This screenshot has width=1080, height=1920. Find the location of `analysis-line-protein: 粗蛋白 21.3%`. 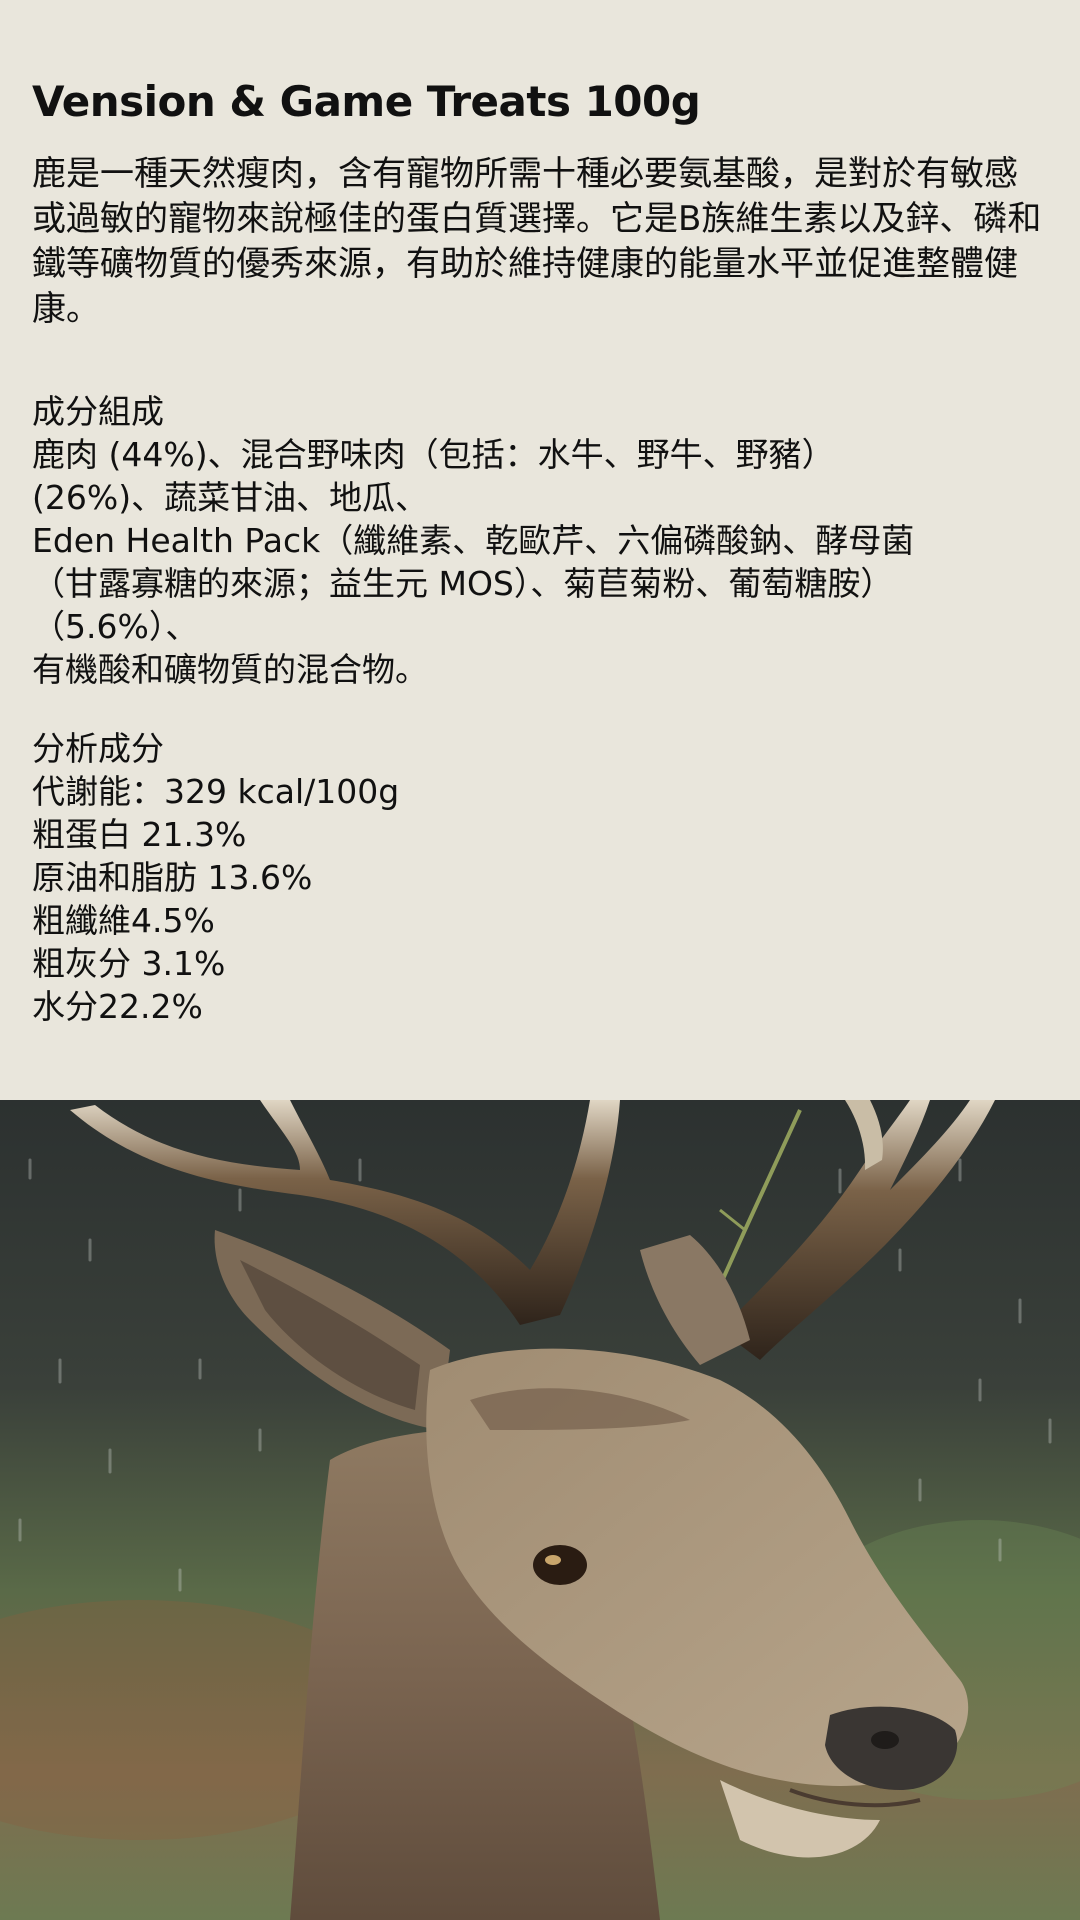

analysis-line-protein: 粗蛋白 21.3% is located at coordinates (139, 834).